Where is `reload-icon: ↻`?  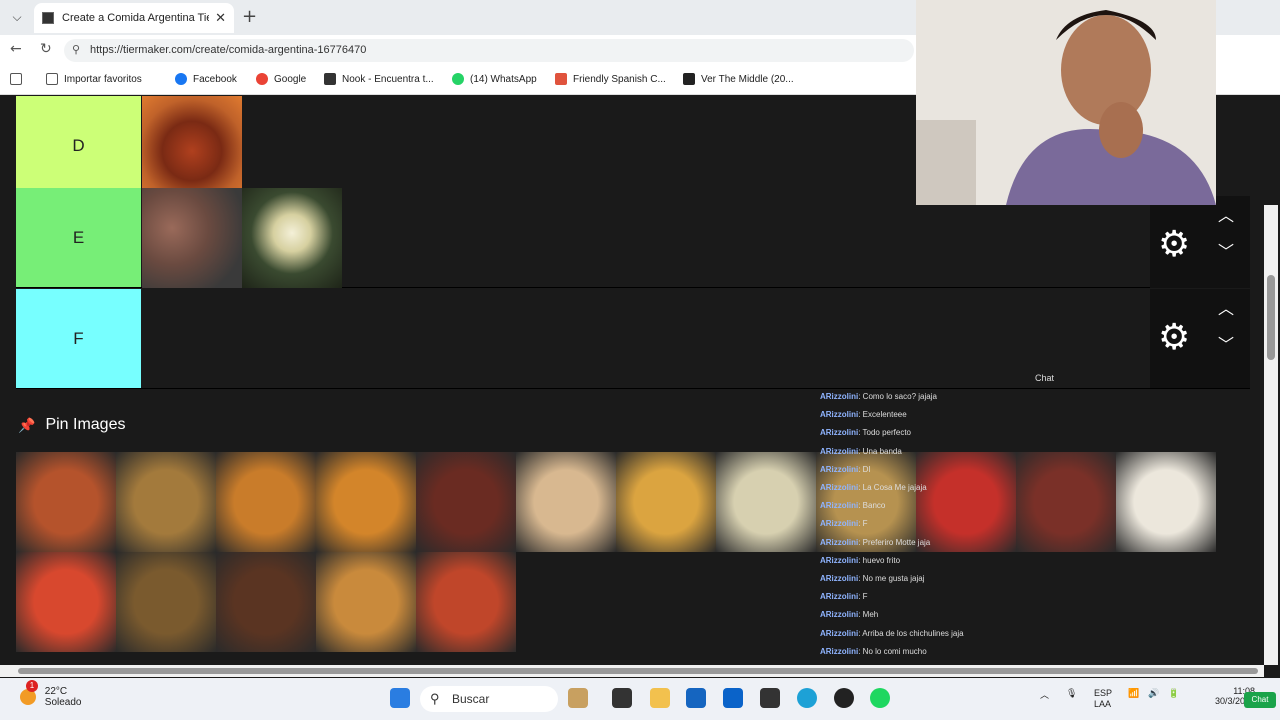
reload-icon: ↻ is located at coordinates (46, 49).